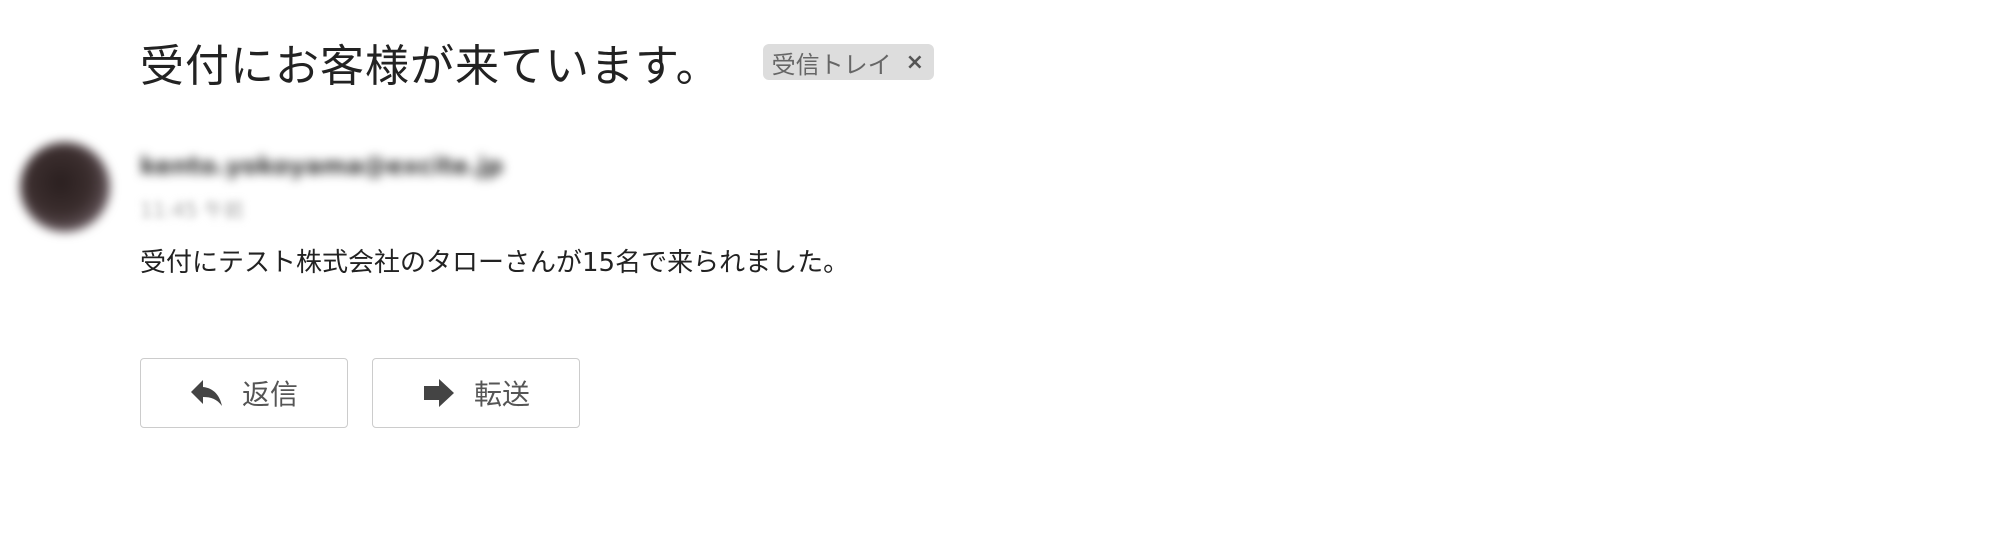 The image size is (2002, 536). What do you see at coordinates (439, 393) in the screenshot?
I see `forward-arrow-icon` at bounding box center [439, 393].